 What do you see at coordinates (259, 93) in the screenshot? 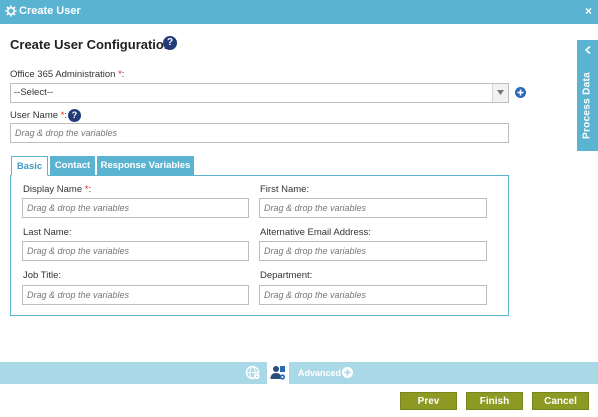
I see `office365-select: --Select--` at bounding box center [259, 93].